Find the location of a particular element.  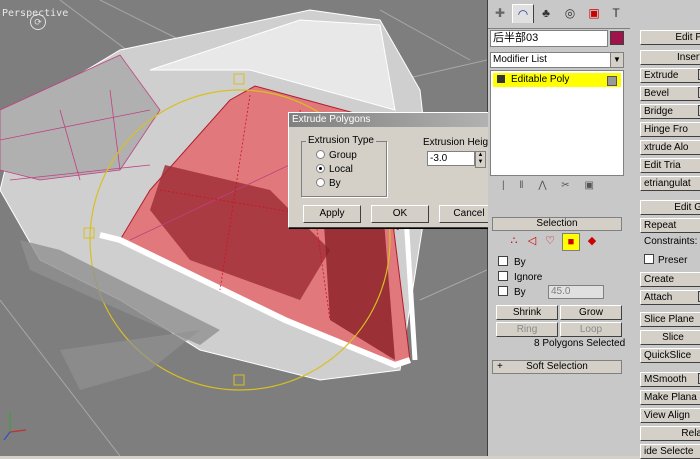

extrusion-type-group: Extrusion Type Group Local By is located at coordinates (344, 166).